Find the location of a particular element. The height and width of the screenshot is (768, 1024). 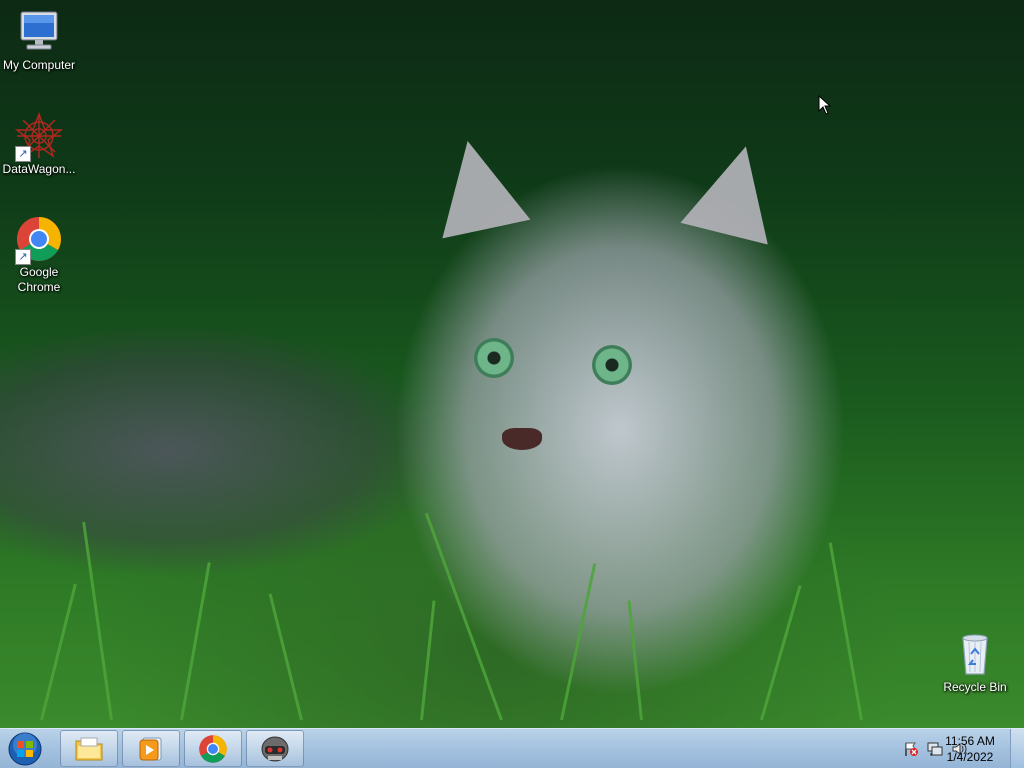

mouse-cursor-icon is located at coordinates (825, 107).